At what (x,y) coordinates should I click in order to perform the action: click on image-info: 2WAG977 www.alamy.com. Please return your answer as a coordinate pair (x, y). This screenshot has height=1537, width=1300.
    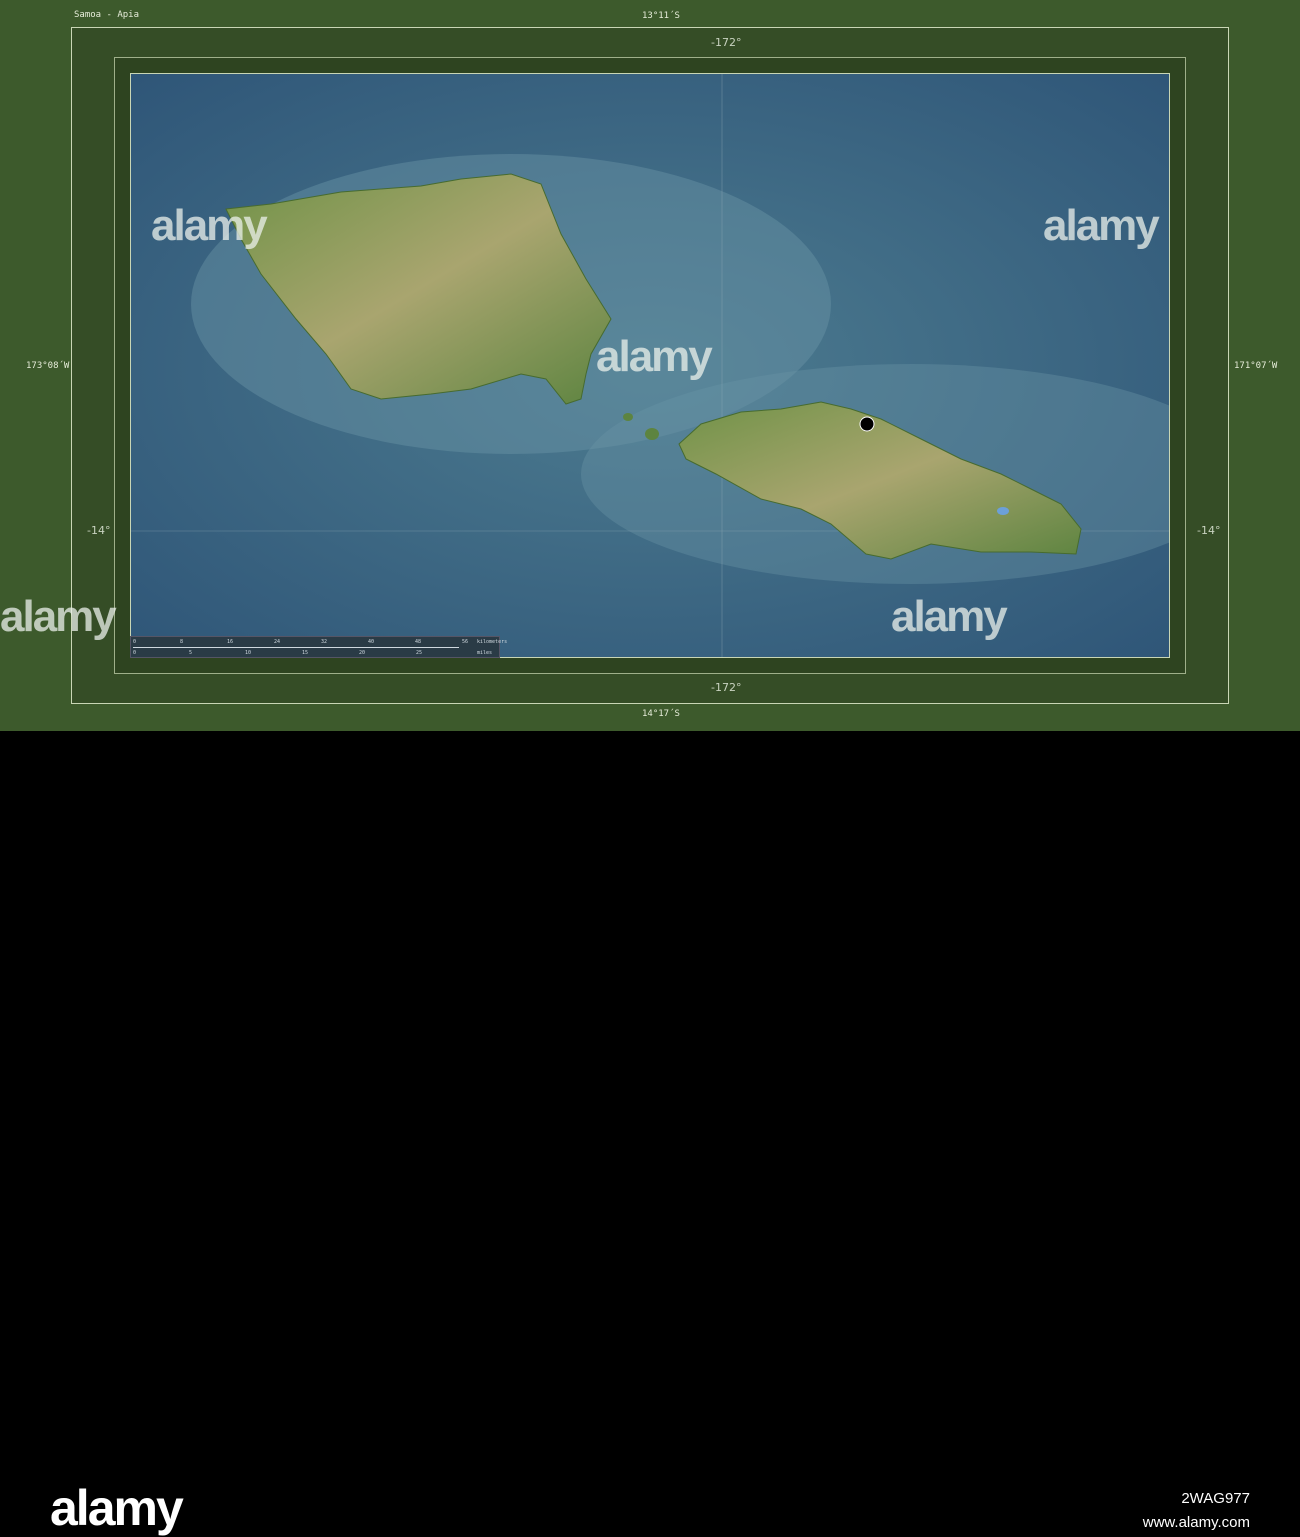
    Looking at the image, I should click on (1196, 1511).